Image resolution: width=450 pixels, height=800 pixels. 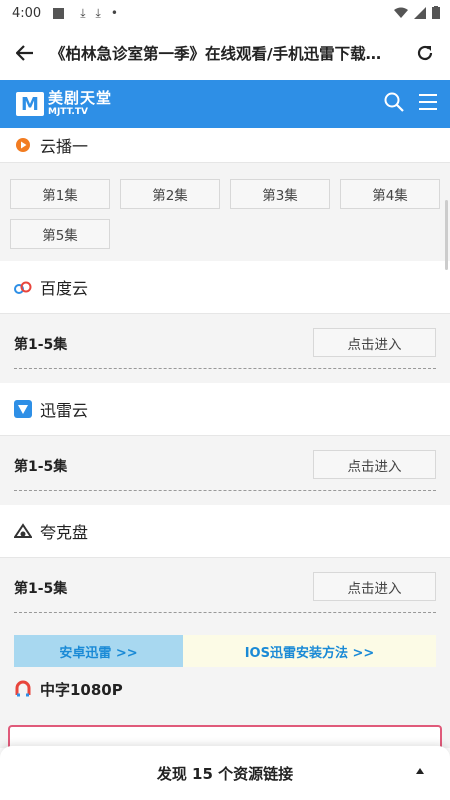 What do you see at coordinates (401, 12) in the screenshot?
I see `wifi-icon` at bounding box center [401, 12].